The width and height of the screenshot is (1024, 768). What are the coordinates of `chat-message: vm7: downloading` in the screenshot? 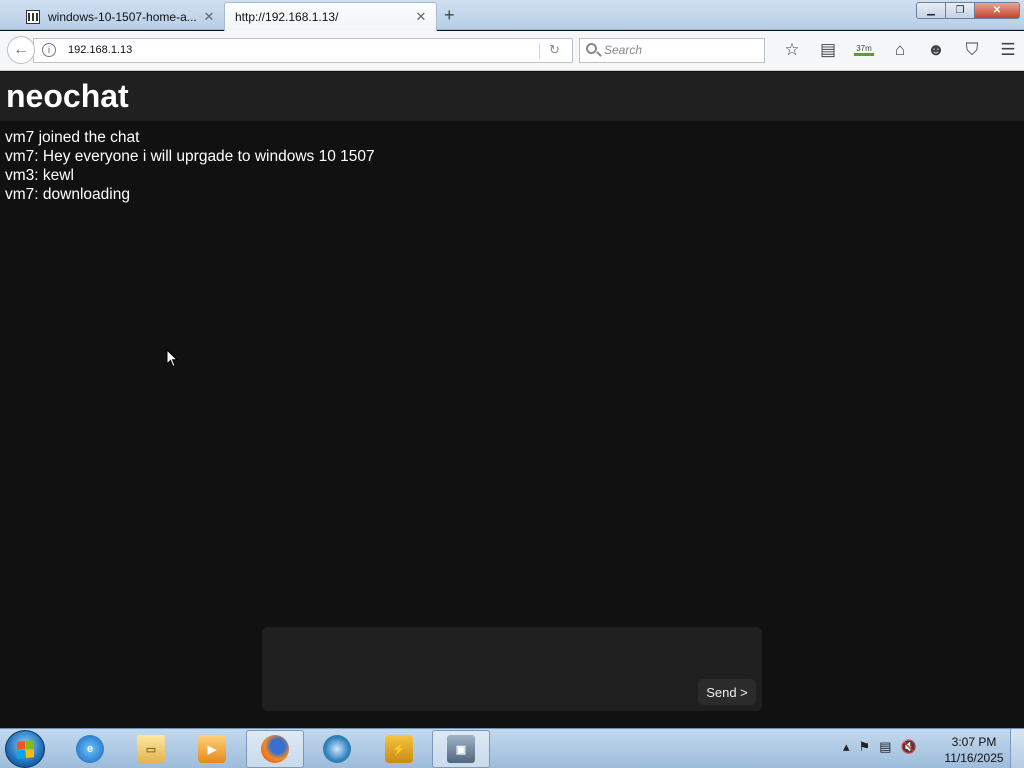 It's located at (67, 194).